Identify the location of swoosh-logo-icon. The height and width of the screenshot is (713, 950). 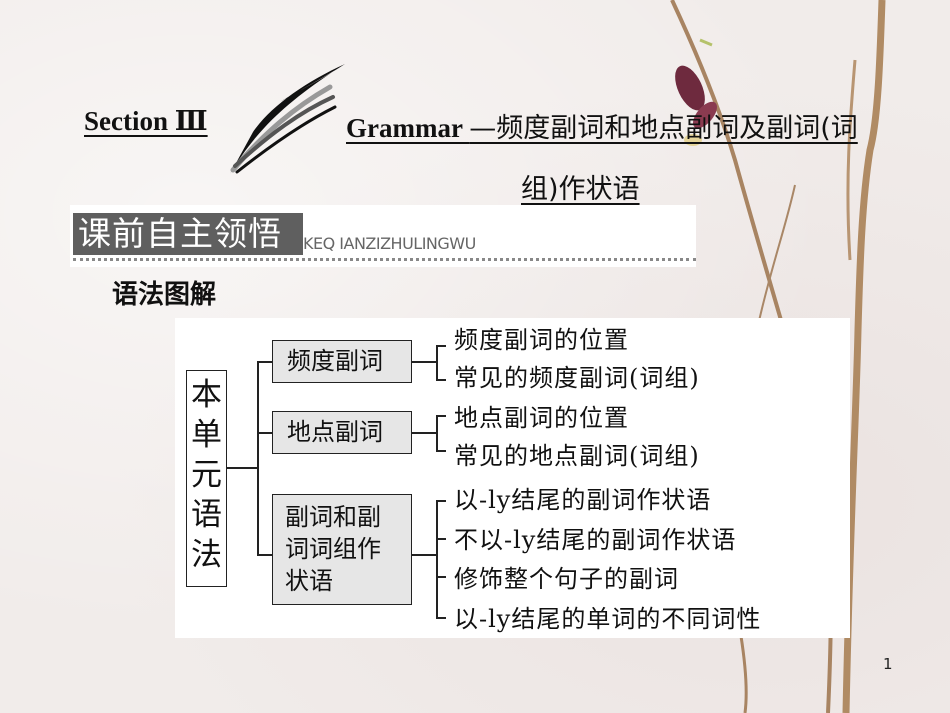
(287, 119).